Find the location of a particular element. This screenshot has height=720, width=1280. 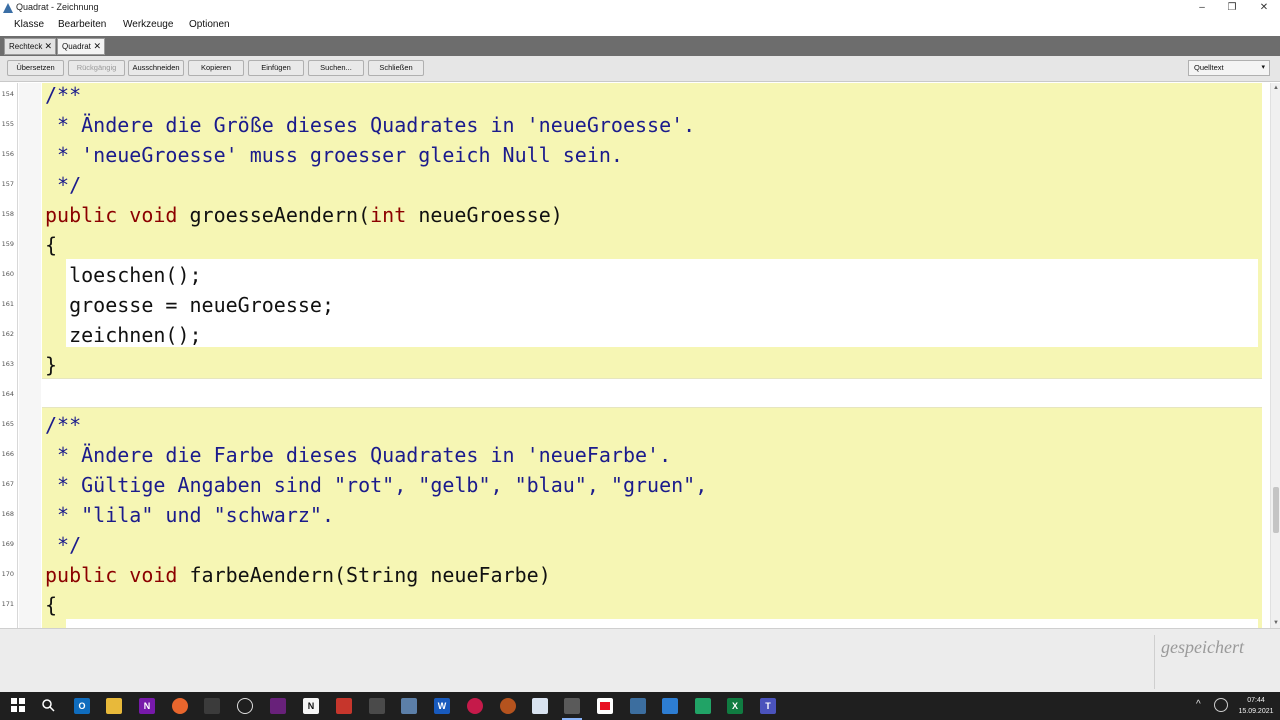

parameter: neueGroesse) is located at coordinates (490, 215).